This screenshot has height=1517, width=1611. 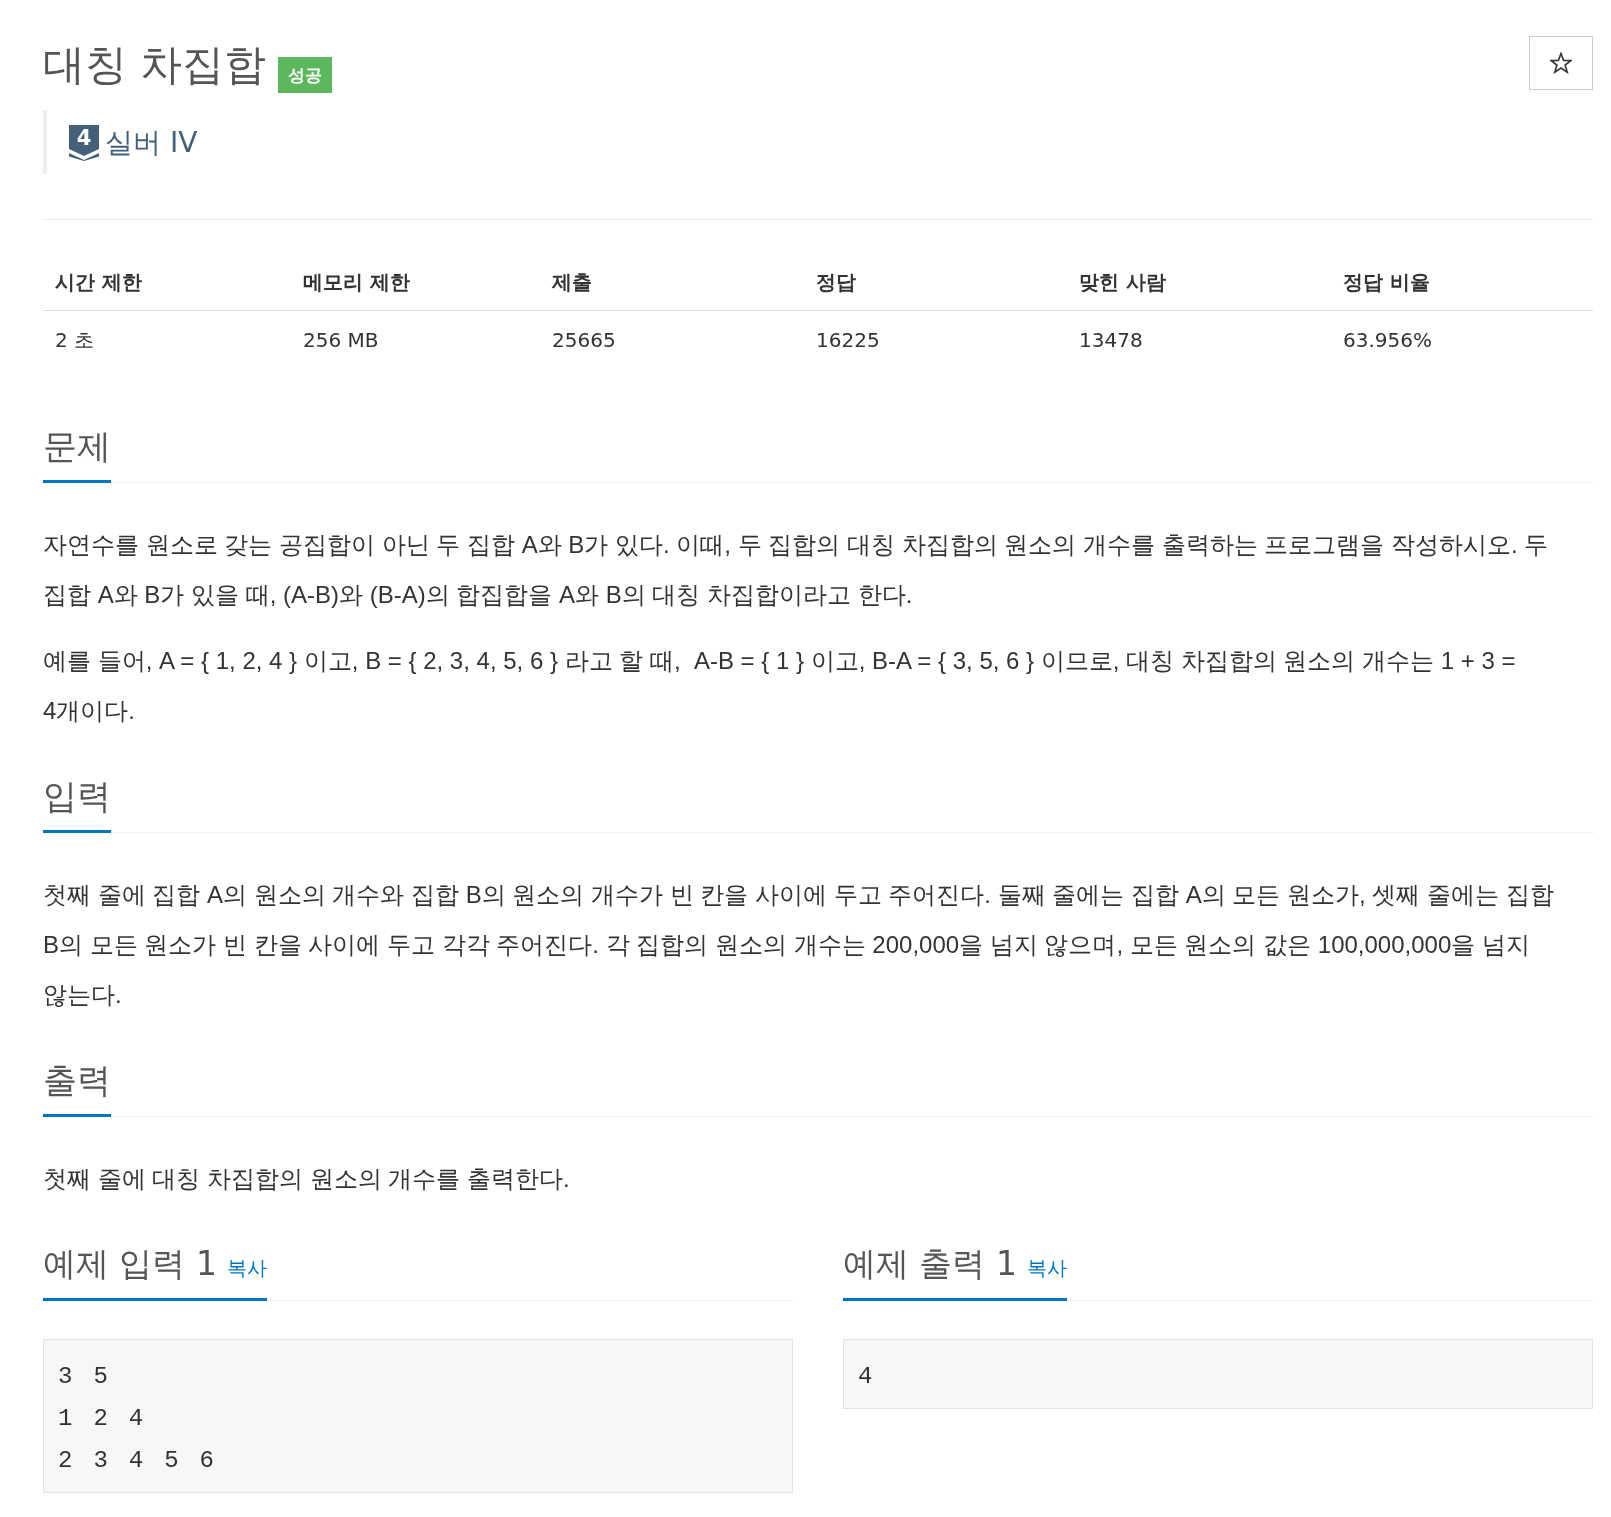 What do you see at coordinates (584, 340) in the screenshot?
I see `table-cell-text: 25665` at bounding box center [584, 340].